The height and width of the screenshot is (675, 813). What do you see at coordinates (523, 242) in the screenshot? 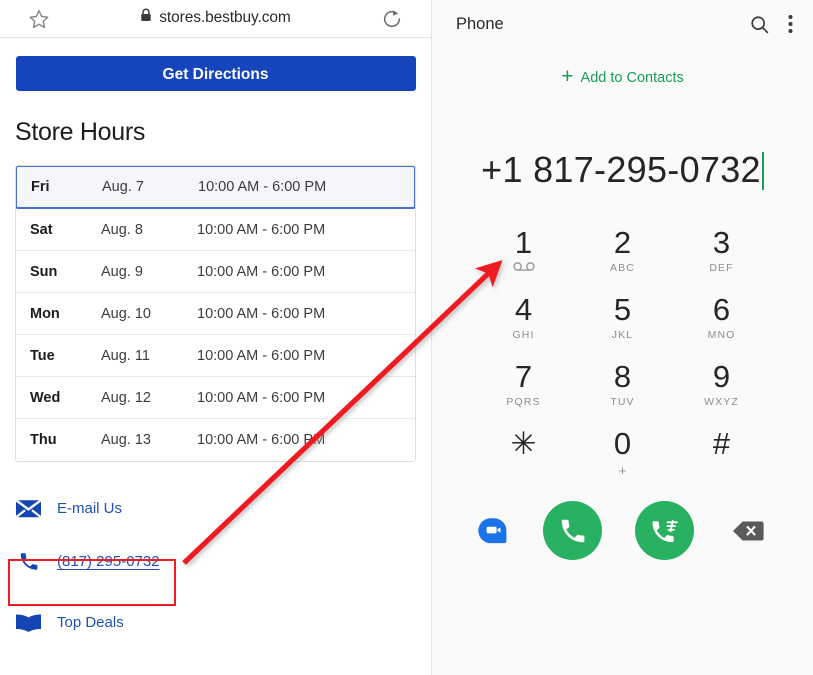
I see `dialpad-key-digit: 1` at bounding box center [523, 242].